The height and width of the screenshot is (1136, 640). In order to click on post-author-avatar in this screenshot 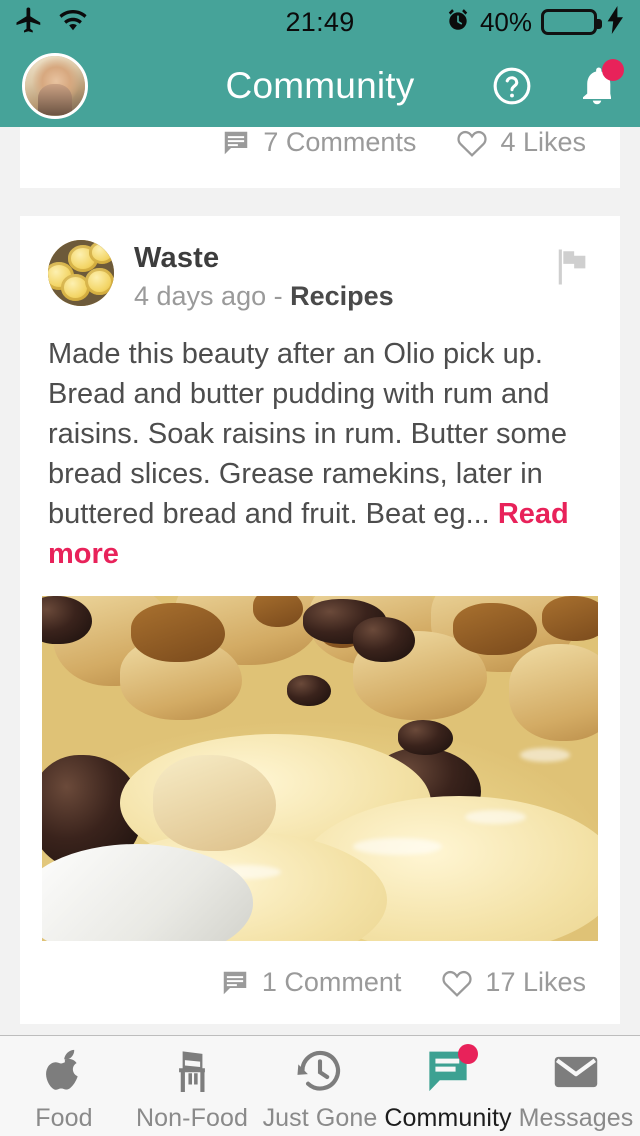, I will do `click(81, 273)`.